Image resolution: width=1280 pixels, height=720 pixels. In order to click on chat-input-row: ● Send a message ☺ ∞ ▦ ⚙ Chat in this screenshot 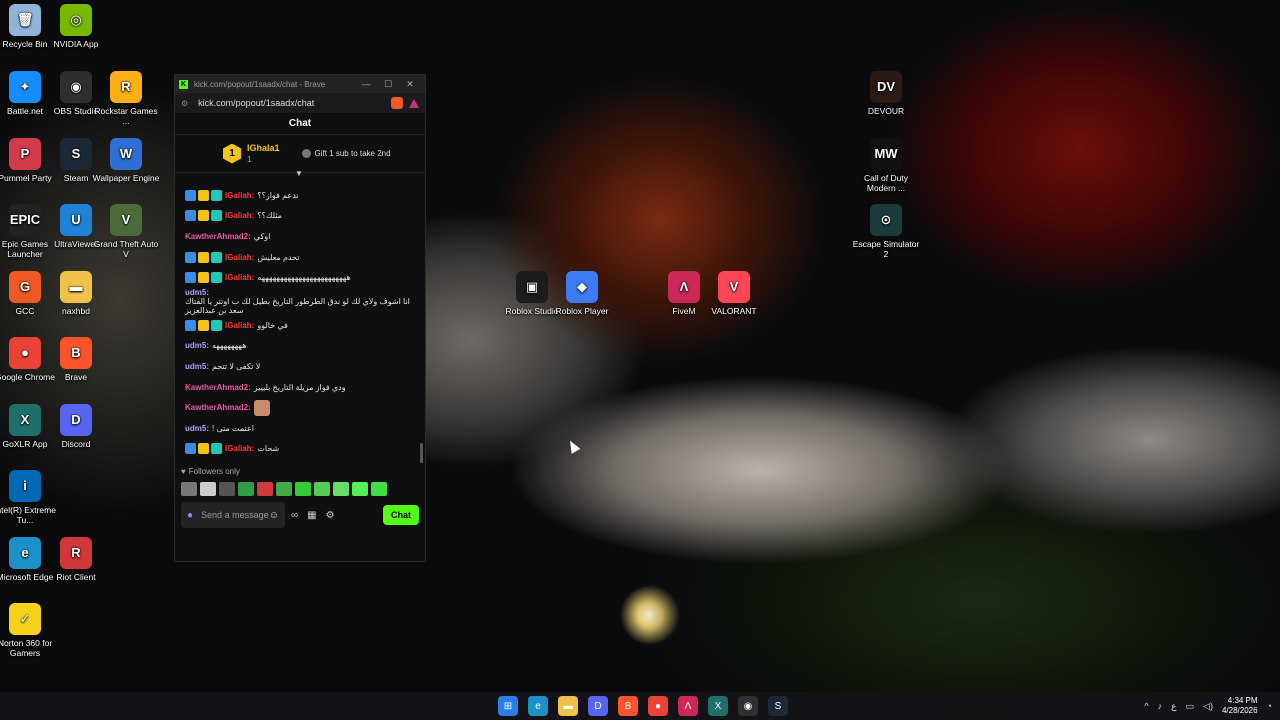, I will do `click(300, 515)`.